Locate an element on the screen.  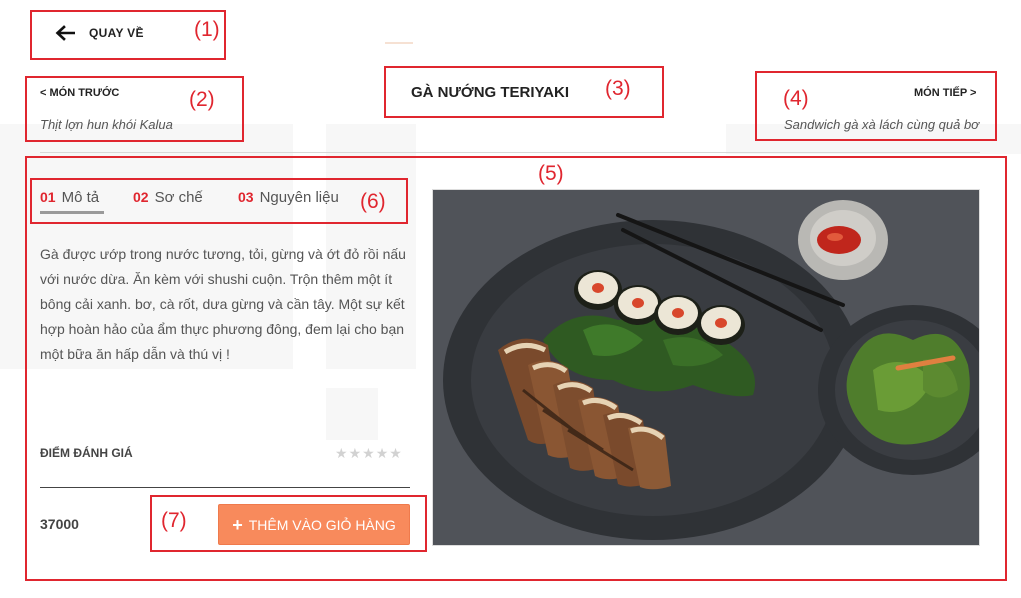
bg-nav-underline is located at coordinates (399, 43).